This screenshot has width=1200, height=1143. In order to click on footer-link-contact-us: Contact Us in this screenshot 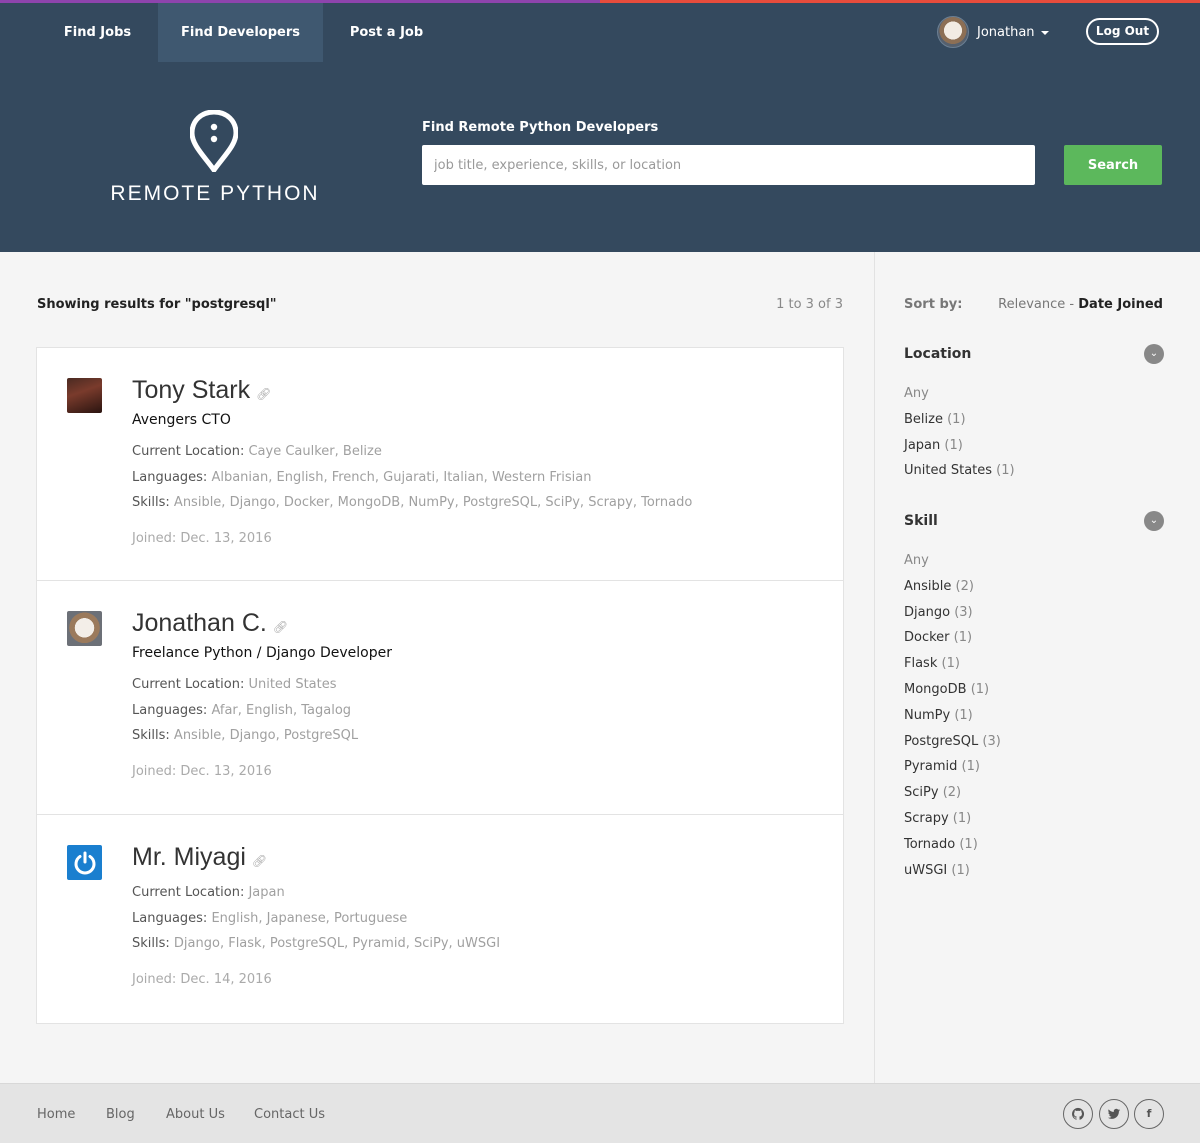, I will do `click(289, 1114)`.